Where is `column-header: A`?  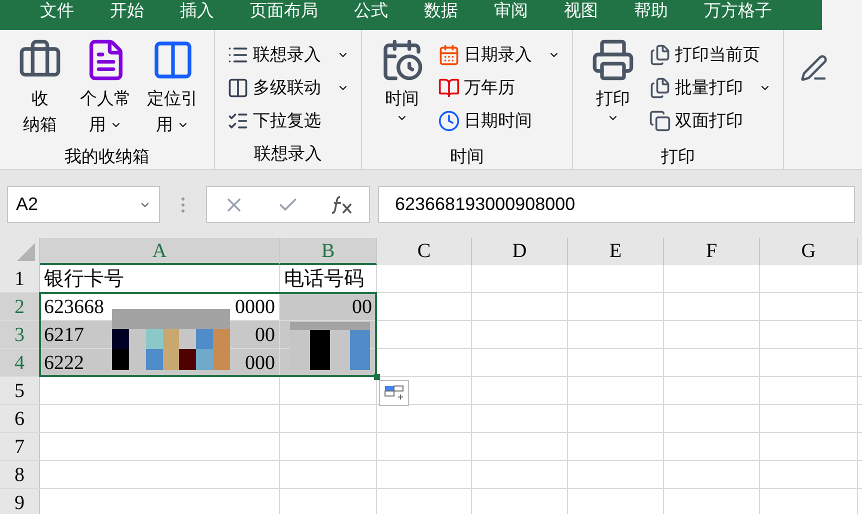
column-header: A is located at coordinates (160, 251).